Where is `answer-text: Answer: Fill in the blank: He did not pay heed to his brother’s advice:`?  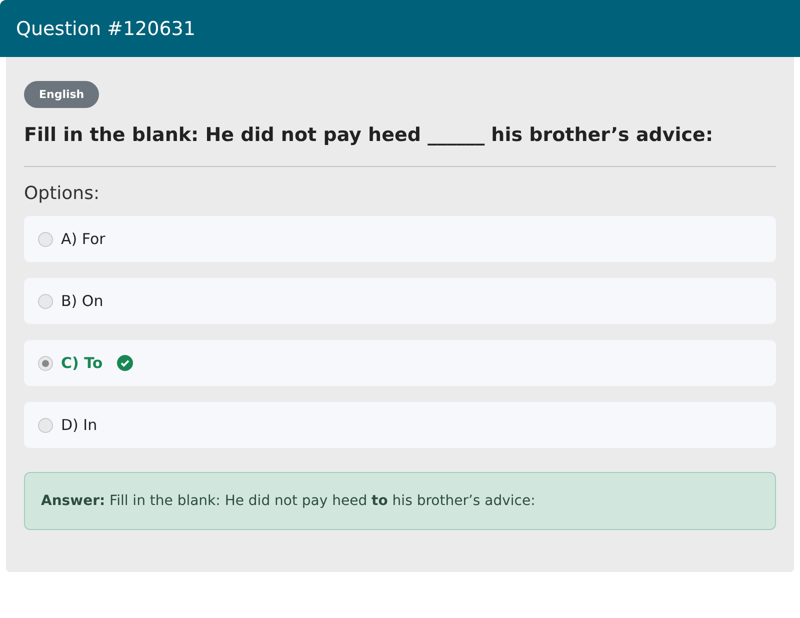
answer-text: Answer: Fill in the blank: He did not pay heed to his brother’s advice: is located at coordinates (400, 501).